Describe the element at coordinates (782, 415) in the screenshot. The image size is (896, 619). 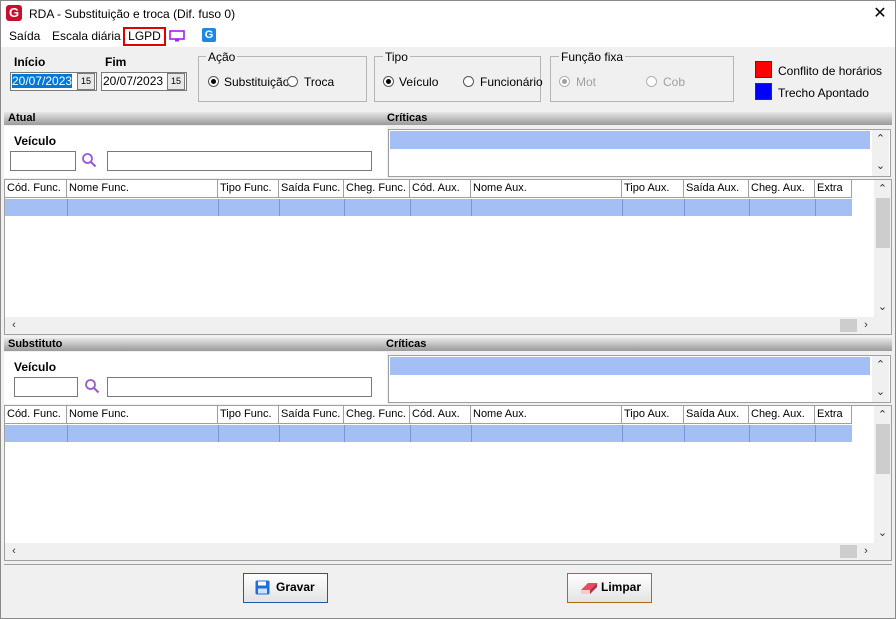
I see `sub-col-cheg-aux: Cheg. Aux.` at that location.